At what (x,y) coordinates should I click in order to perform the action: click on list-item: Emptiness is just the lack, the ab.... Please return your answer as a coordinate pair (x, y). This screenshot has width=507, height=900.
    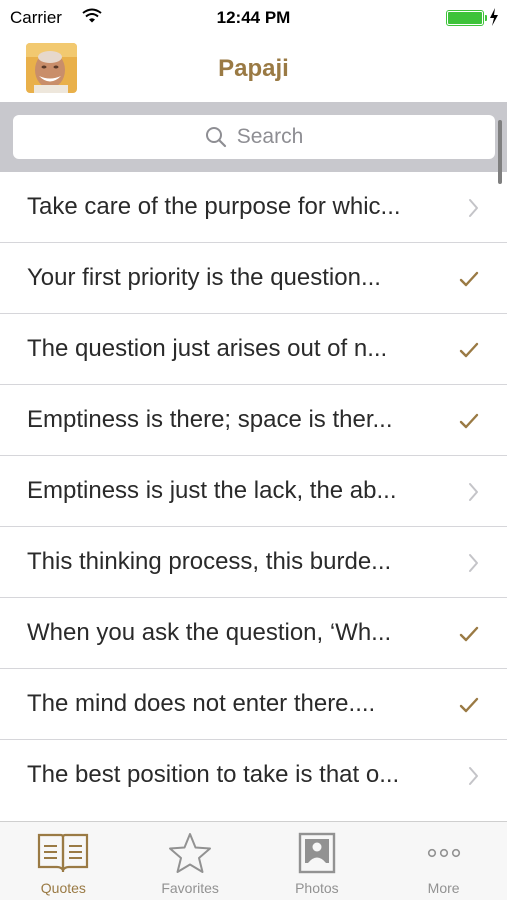
    Looking at the image, I should click on (253, 491).